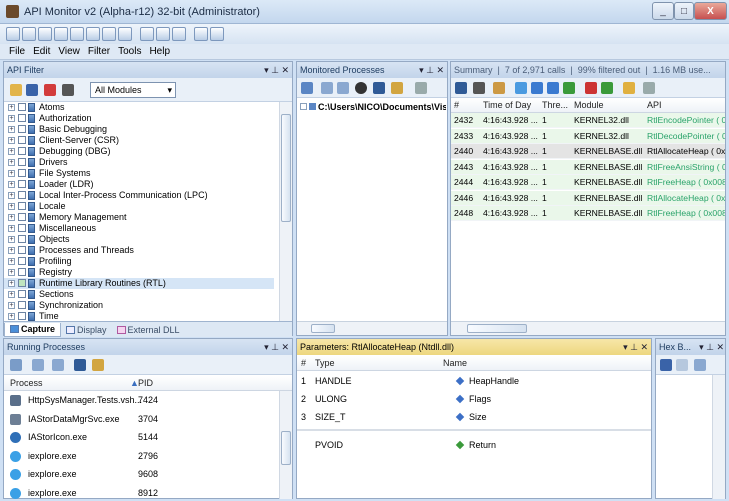 The image size is (729, 501). I want to click on tree-scrollbar, so click(285, 211).